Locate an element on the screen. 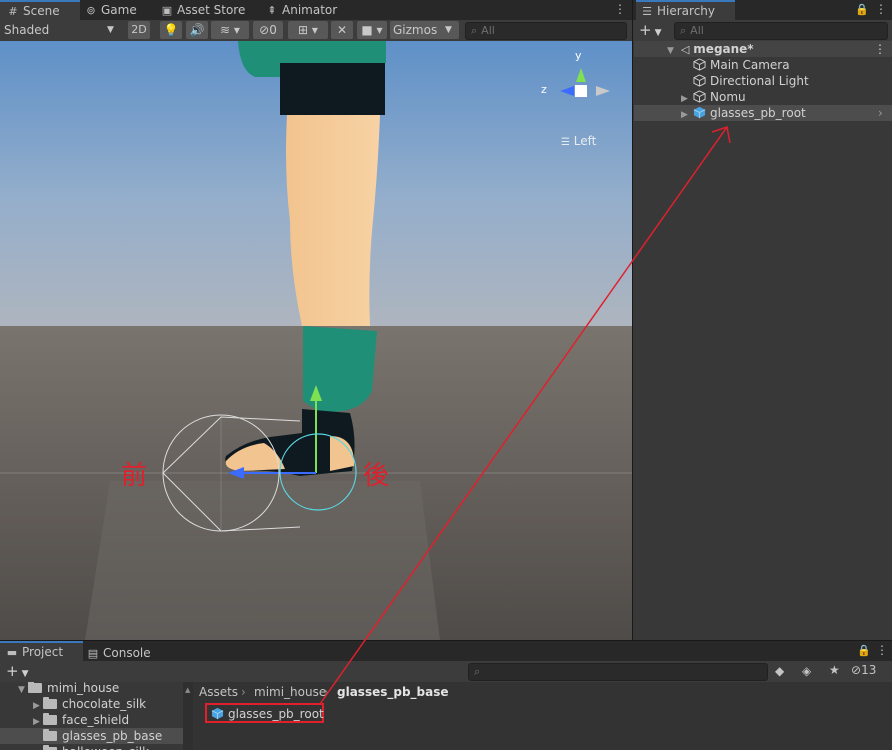  expand-arrow-icon: ▼ is located at coordinates (23, 690).